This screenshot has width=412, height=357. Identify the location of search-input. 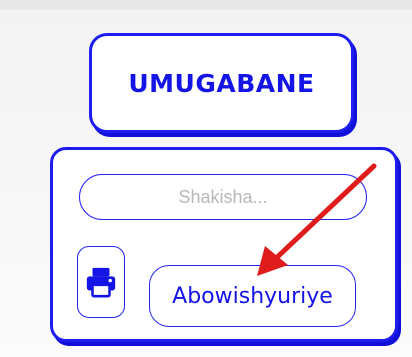
(223, 197).